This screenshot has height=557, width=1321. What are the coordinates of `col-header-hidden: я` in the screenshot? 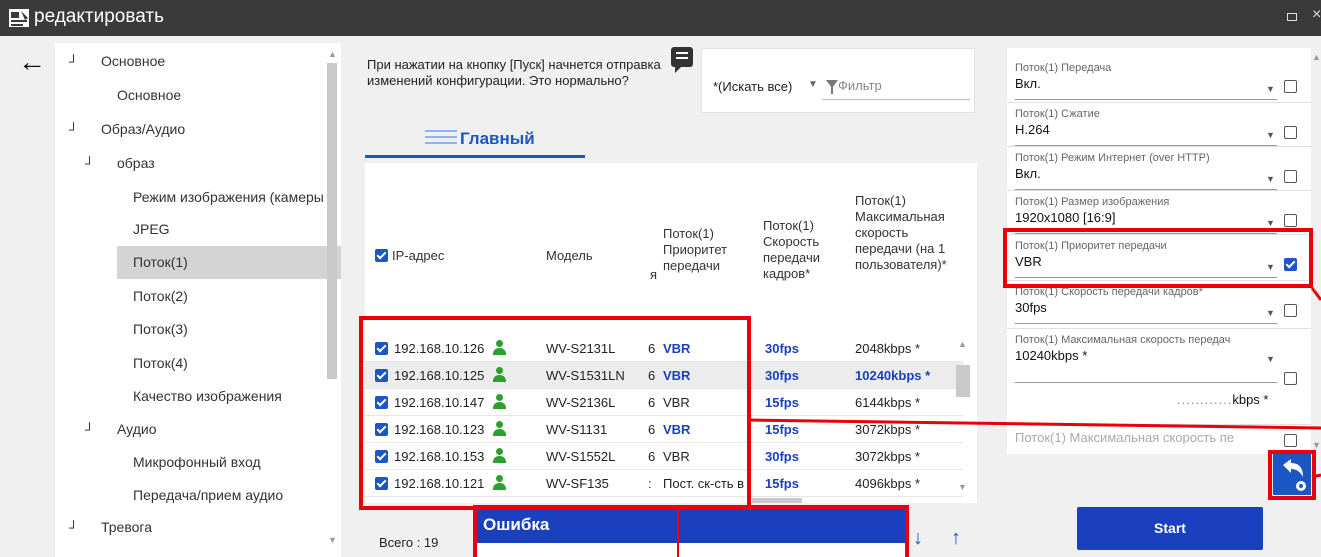 It's located at (653, 275).